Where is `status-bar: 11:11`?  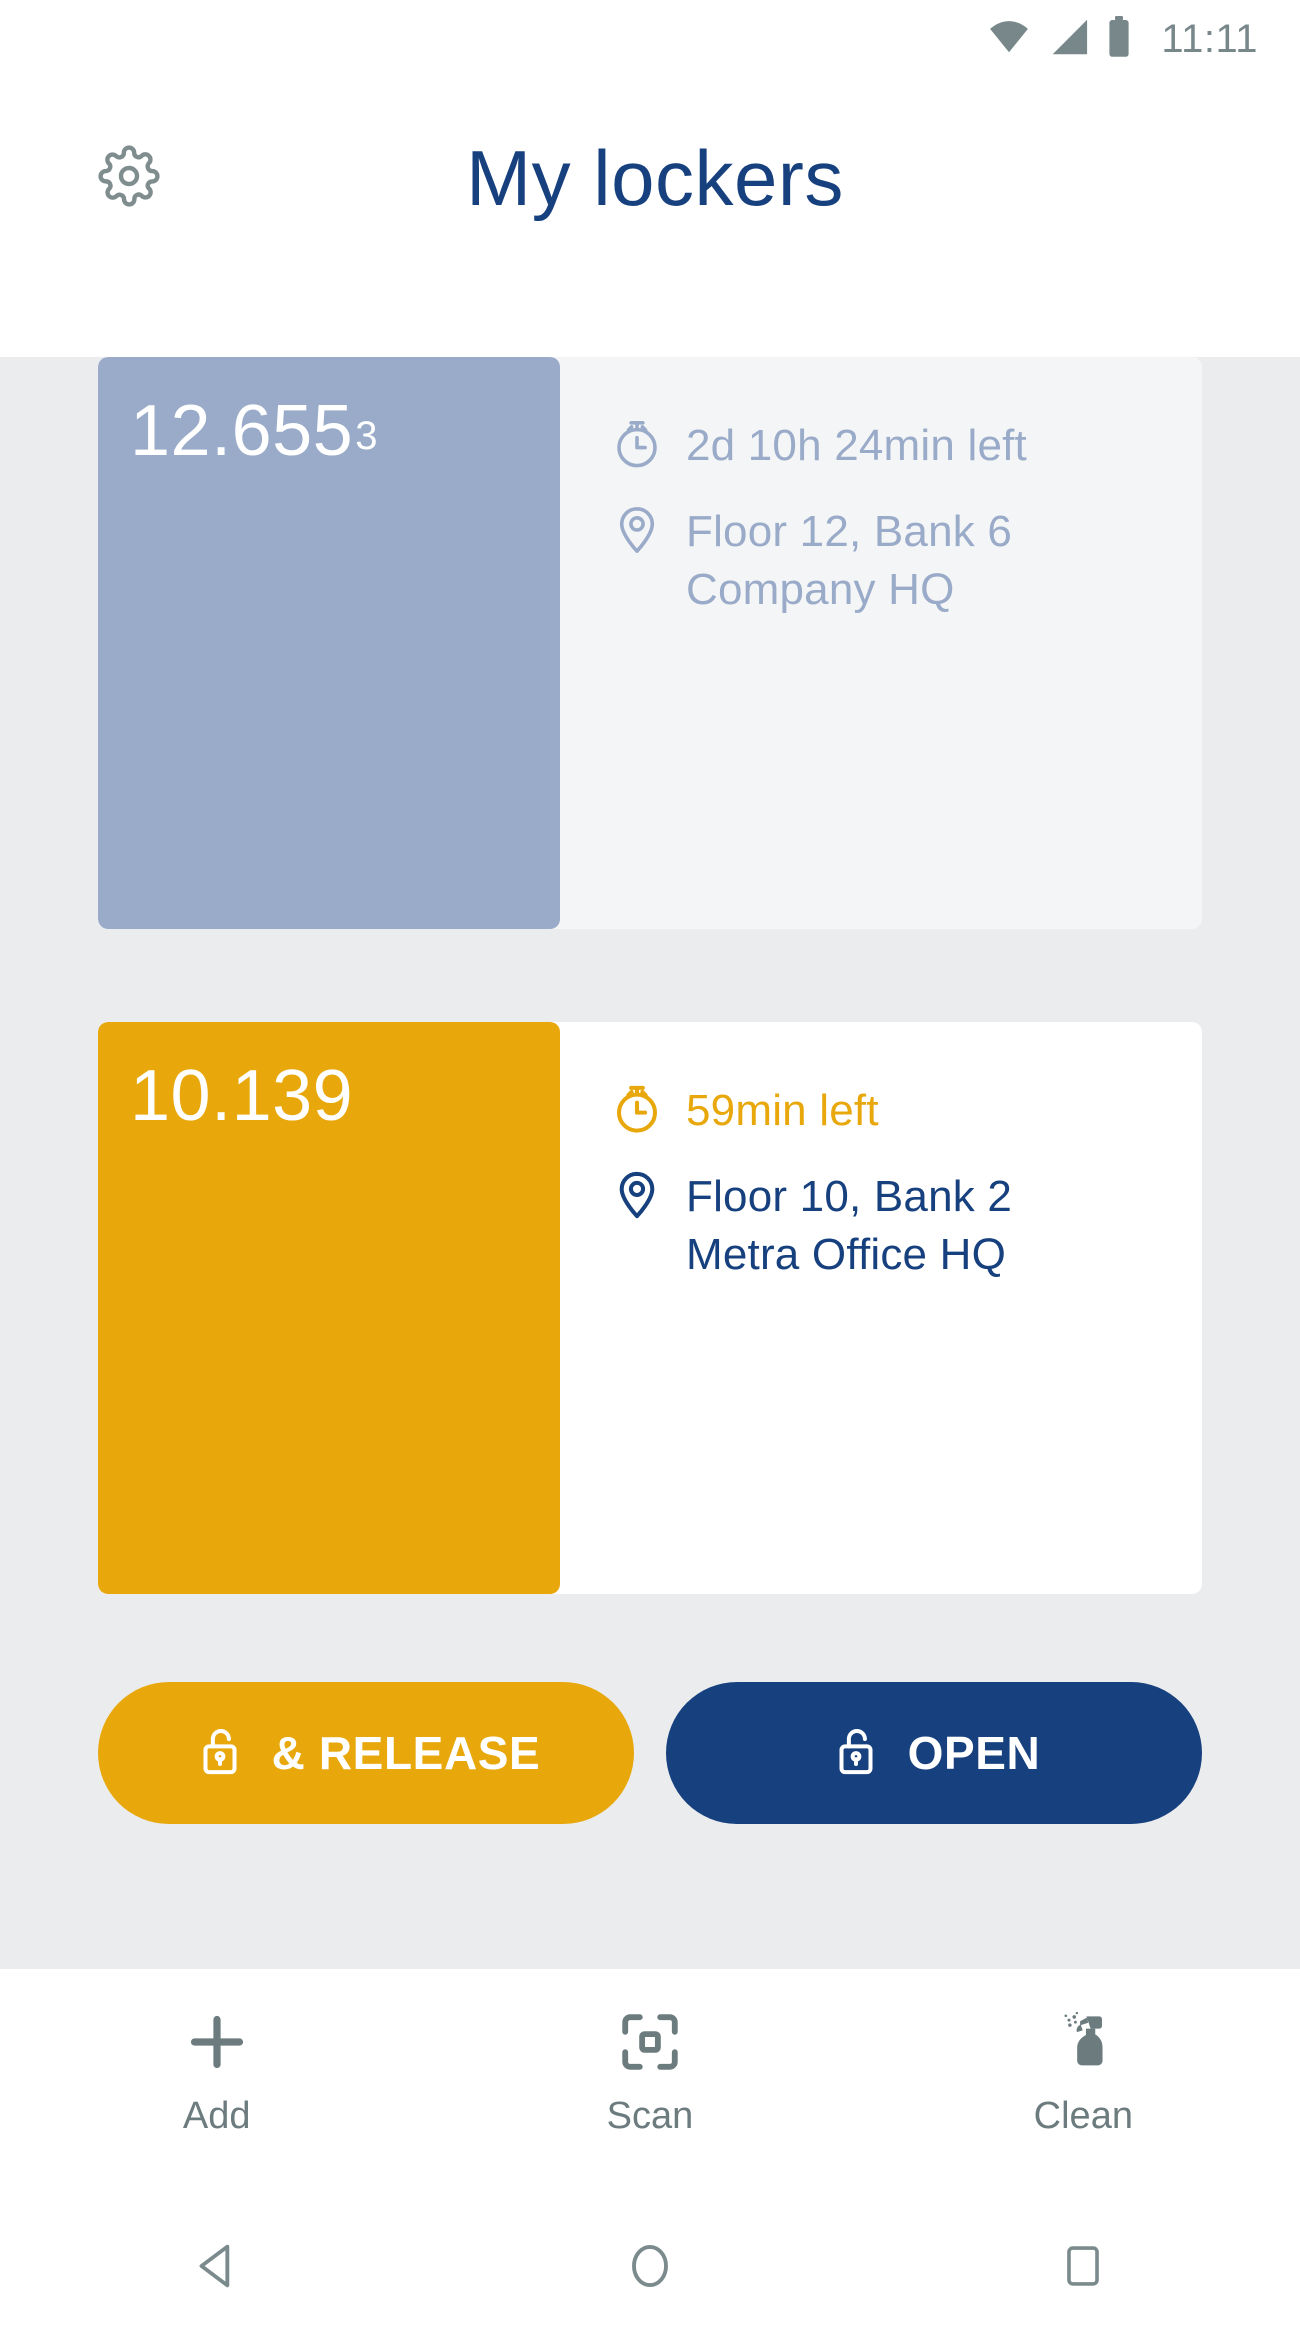
status-bar: 11:11 is located at coordinates (650, 39).